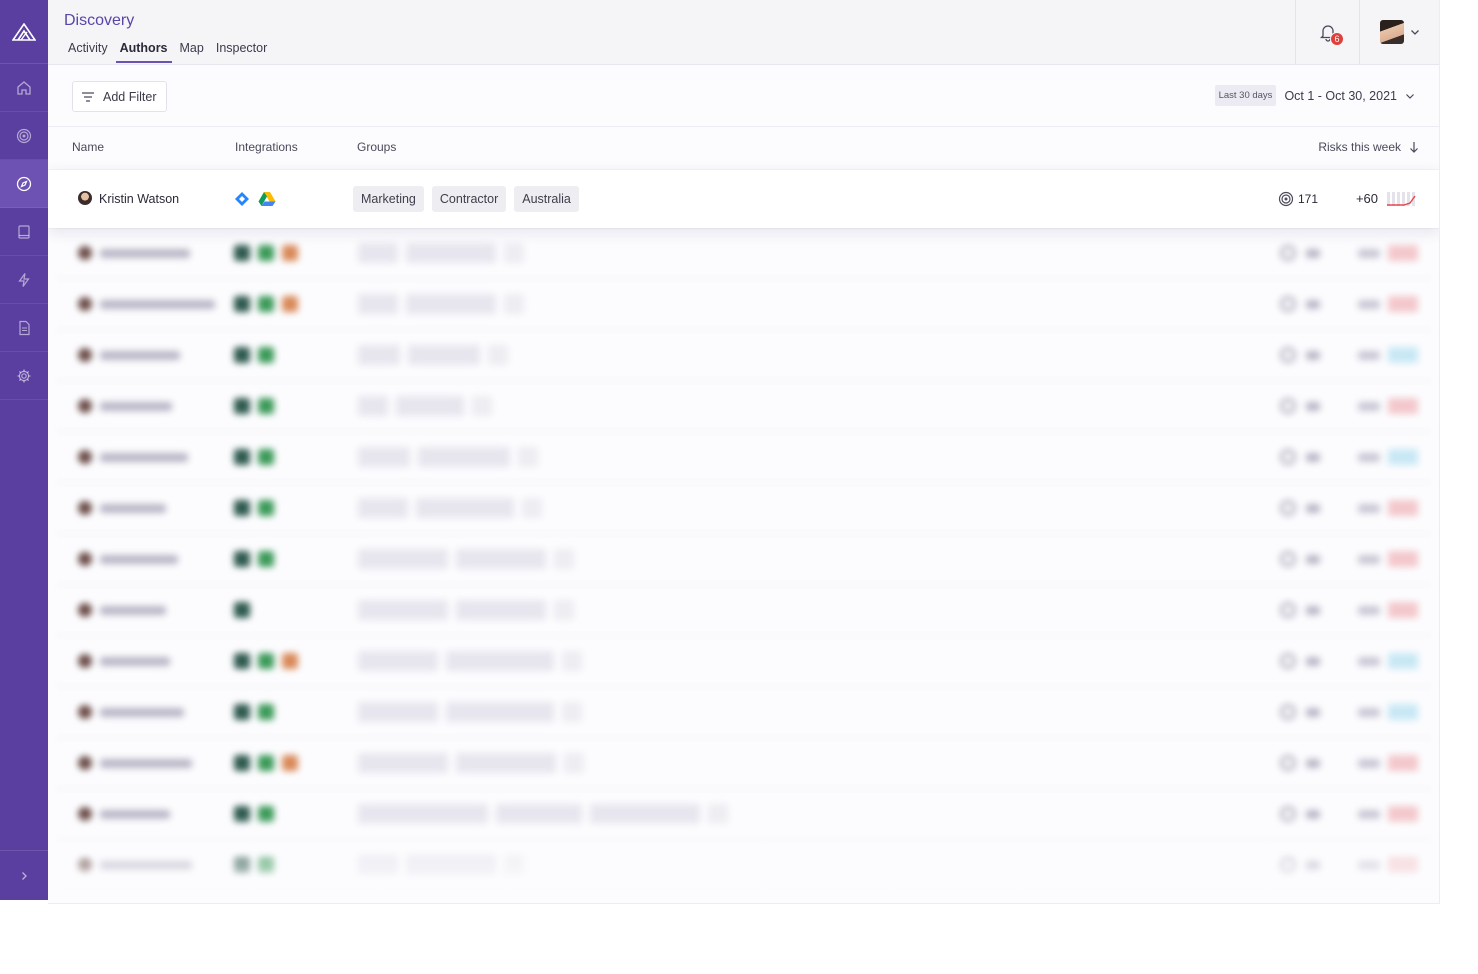 The width and height of the screenshot is (1478, 974). Describe the element at coordinates (267, 199) in the screenshot. I see `google-drive-icon` at that location.